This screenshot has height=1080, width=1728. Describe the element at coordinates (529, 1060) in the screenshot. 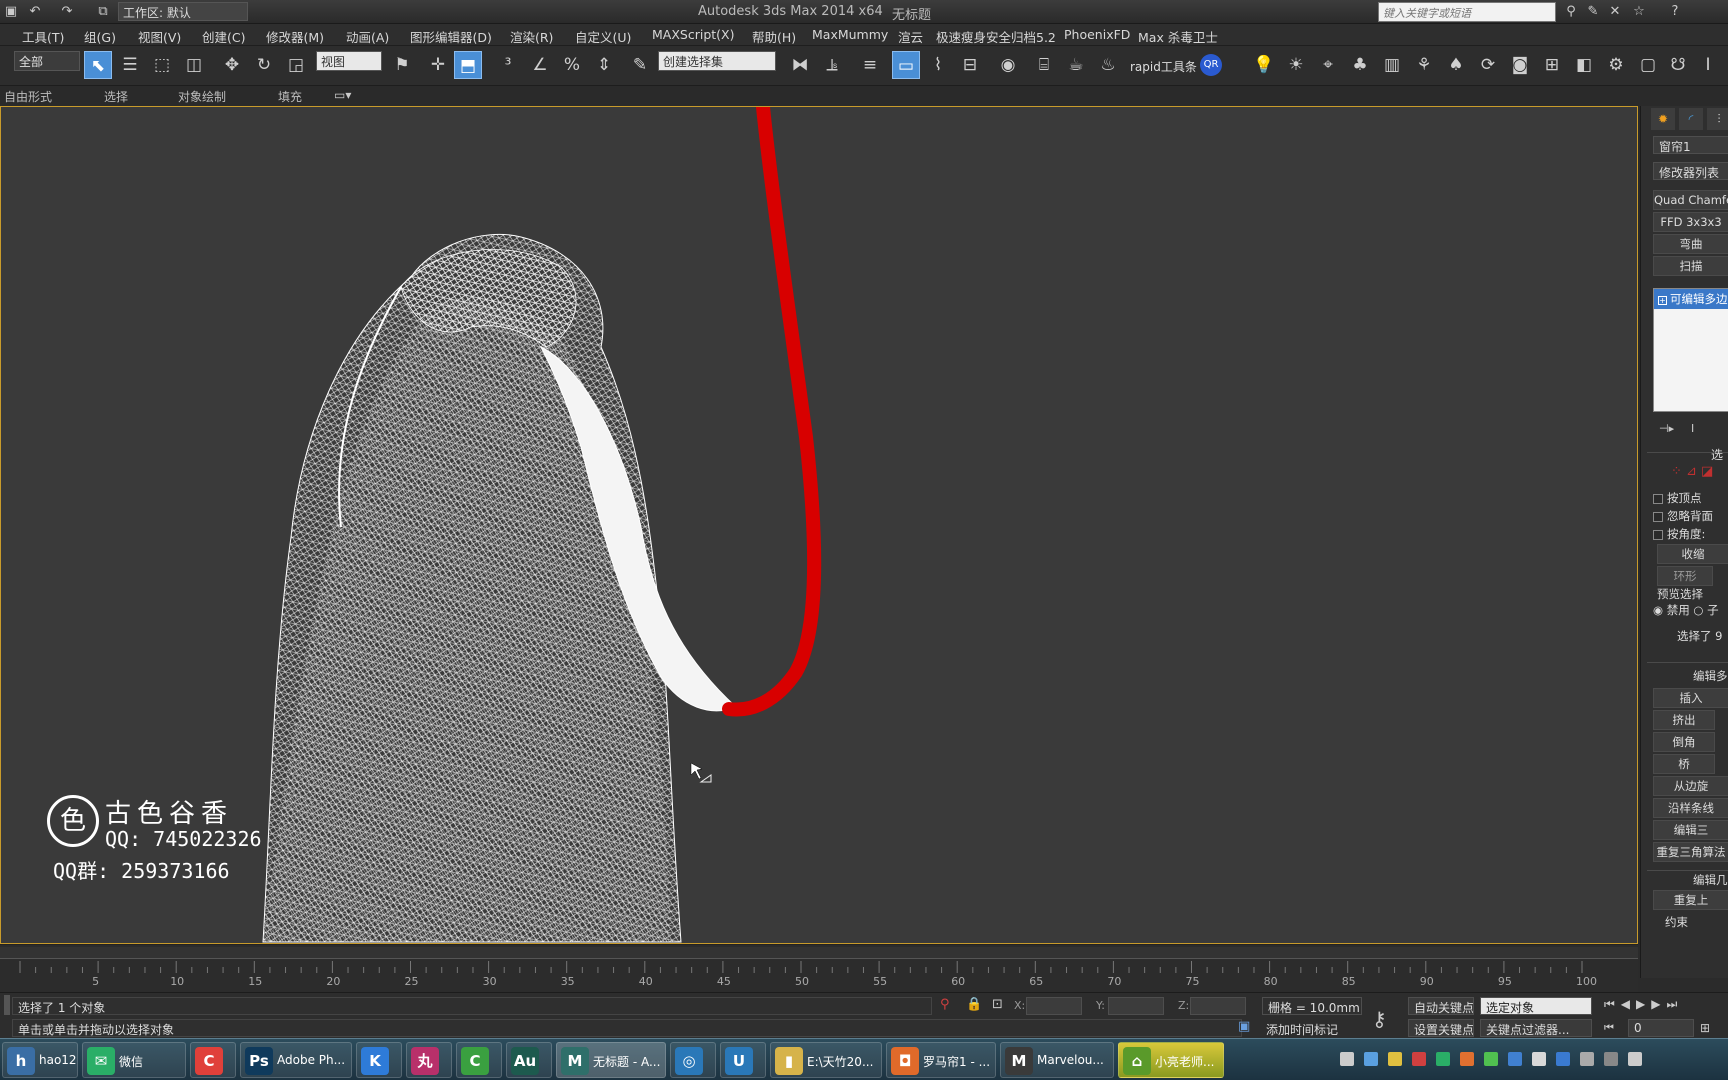

I see `taskbar-item: Au` at that location.